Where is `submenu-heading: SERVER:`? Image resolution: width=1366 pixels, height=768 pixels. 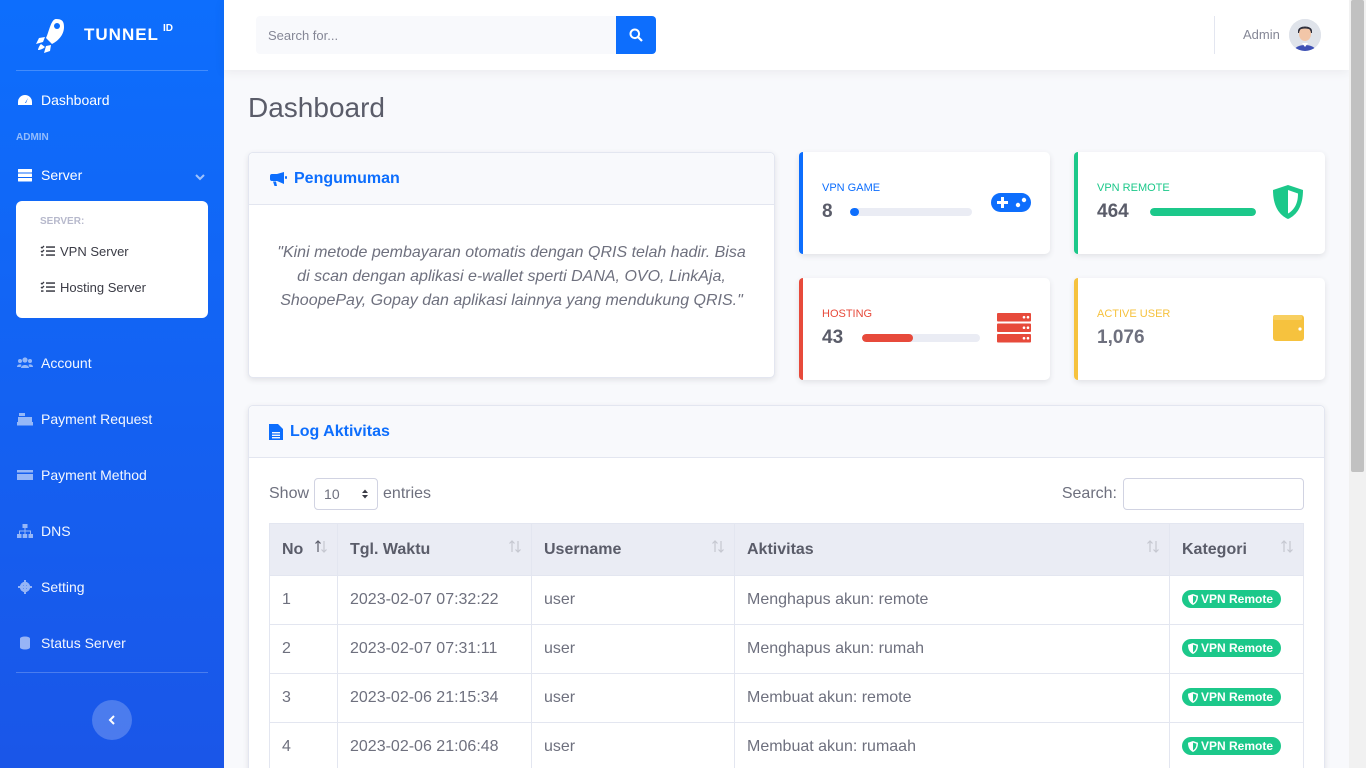
submenu-heading: SERVER: is located at coordinates (62, 221).